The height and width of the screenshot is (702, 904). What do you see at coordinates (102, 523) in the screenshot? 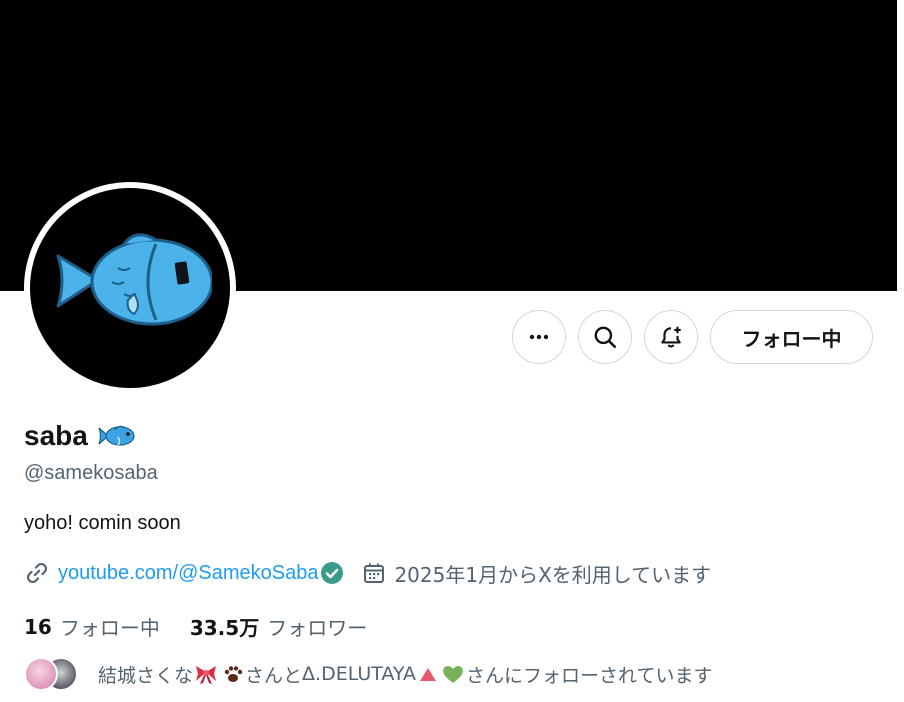
I see `bio: yoho! comin soon` at bounding box center [102, 523].